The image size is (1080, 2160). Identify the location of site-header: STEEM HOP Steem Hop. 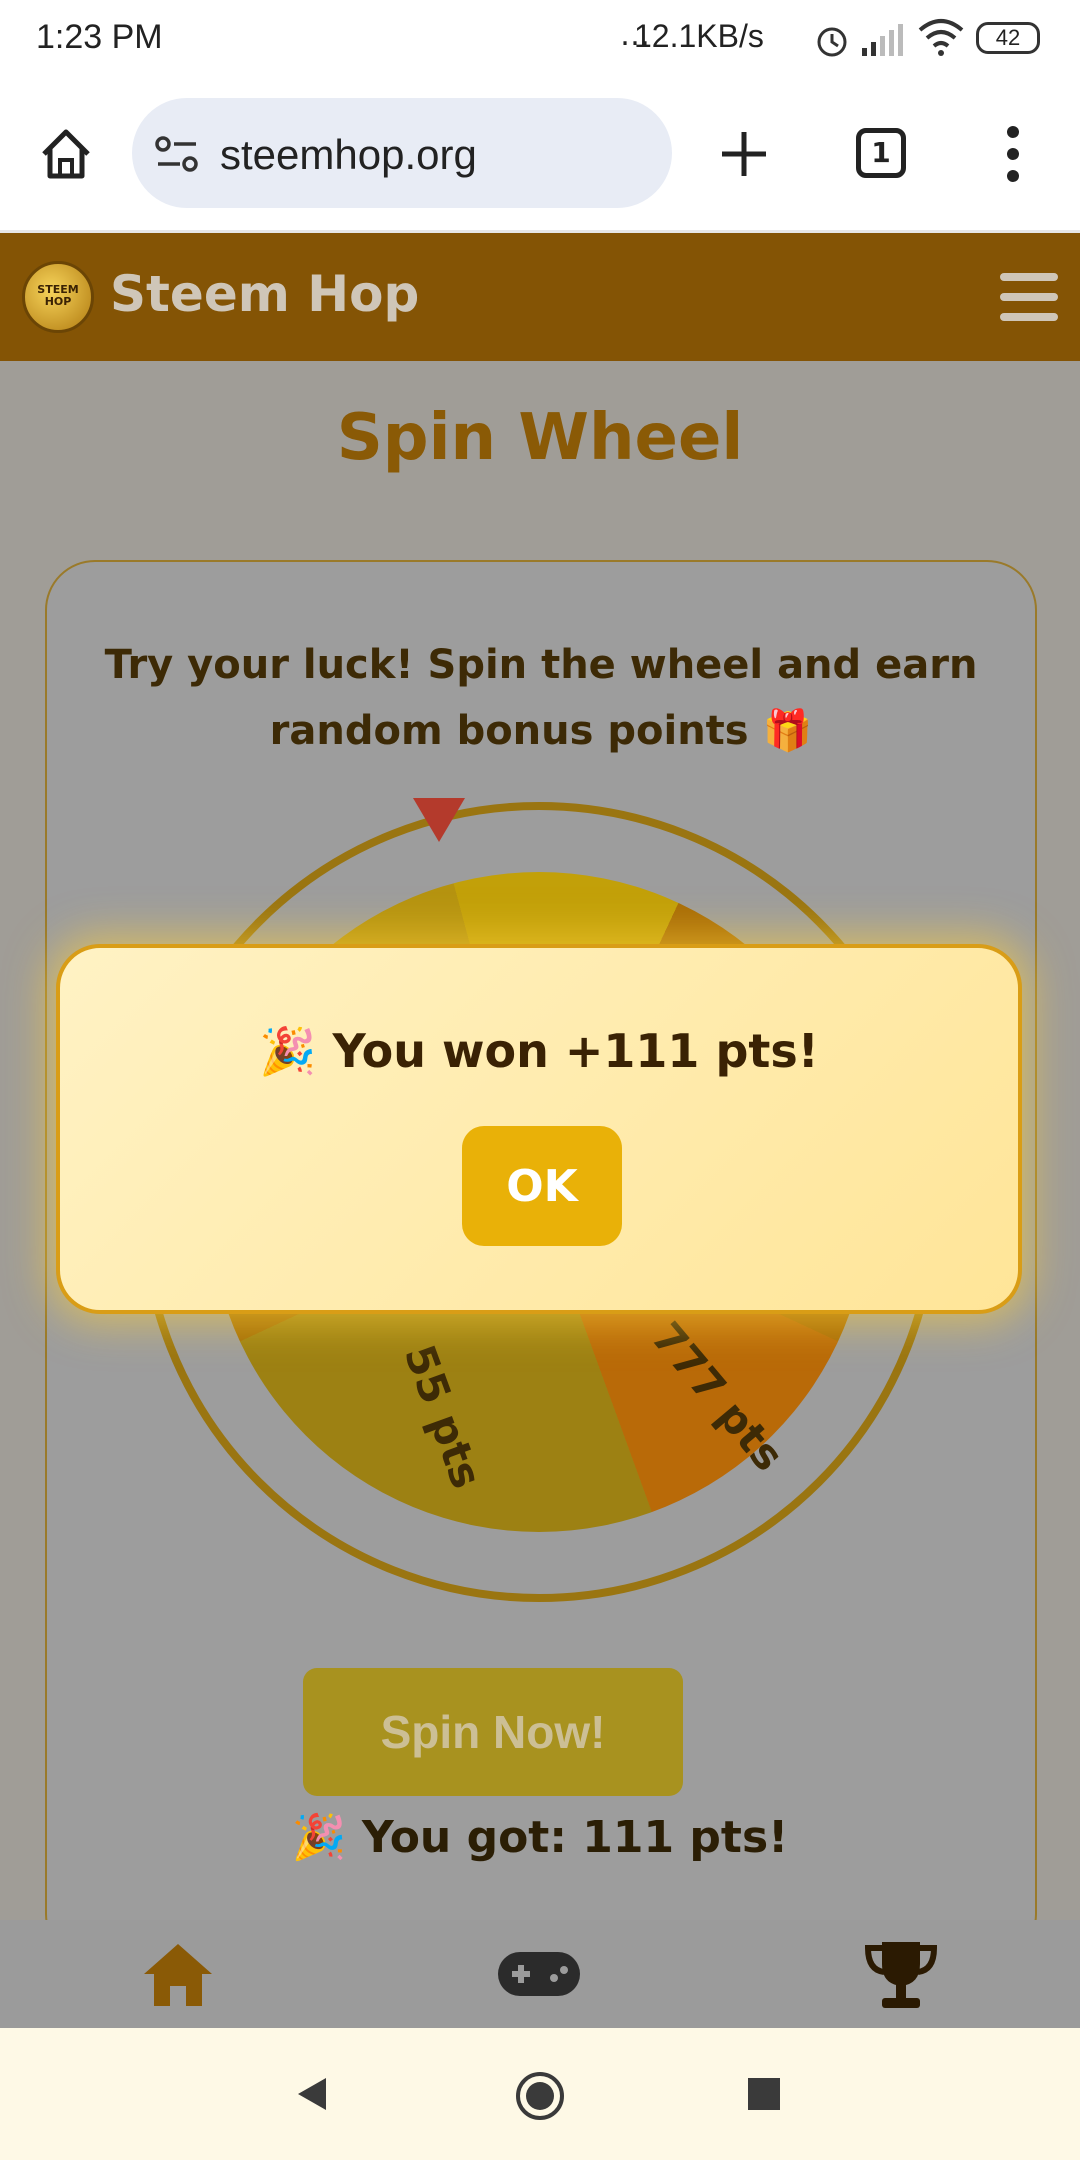
(540, 297).